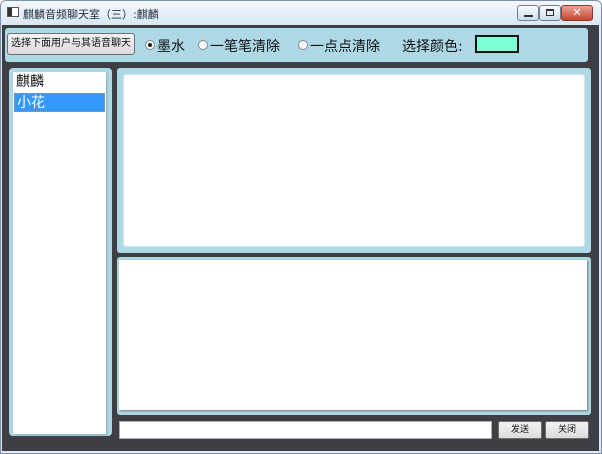 This screenshot has width=602, height=454. Describe the element at coordinates (497, 44) in the screenshot. I see `color-picker-swatch` at that location.